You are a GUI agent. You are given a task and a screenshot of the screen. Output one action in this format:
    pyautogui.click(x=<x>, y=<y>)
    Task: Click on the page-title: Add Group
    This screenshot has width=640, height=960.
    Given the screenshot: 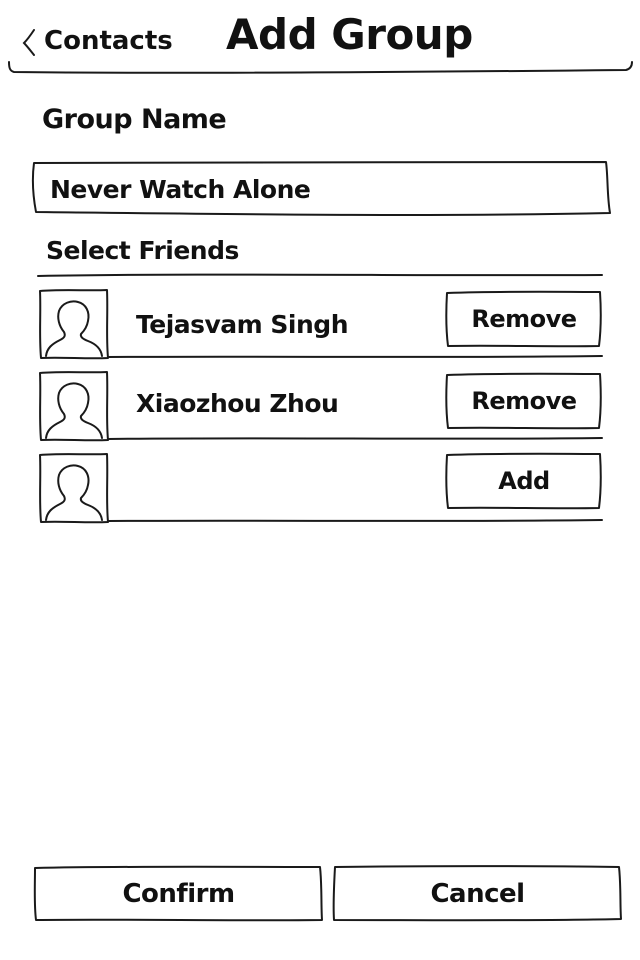 What is the action you would take?
    pyautogui.click(x=349, y=34)
    